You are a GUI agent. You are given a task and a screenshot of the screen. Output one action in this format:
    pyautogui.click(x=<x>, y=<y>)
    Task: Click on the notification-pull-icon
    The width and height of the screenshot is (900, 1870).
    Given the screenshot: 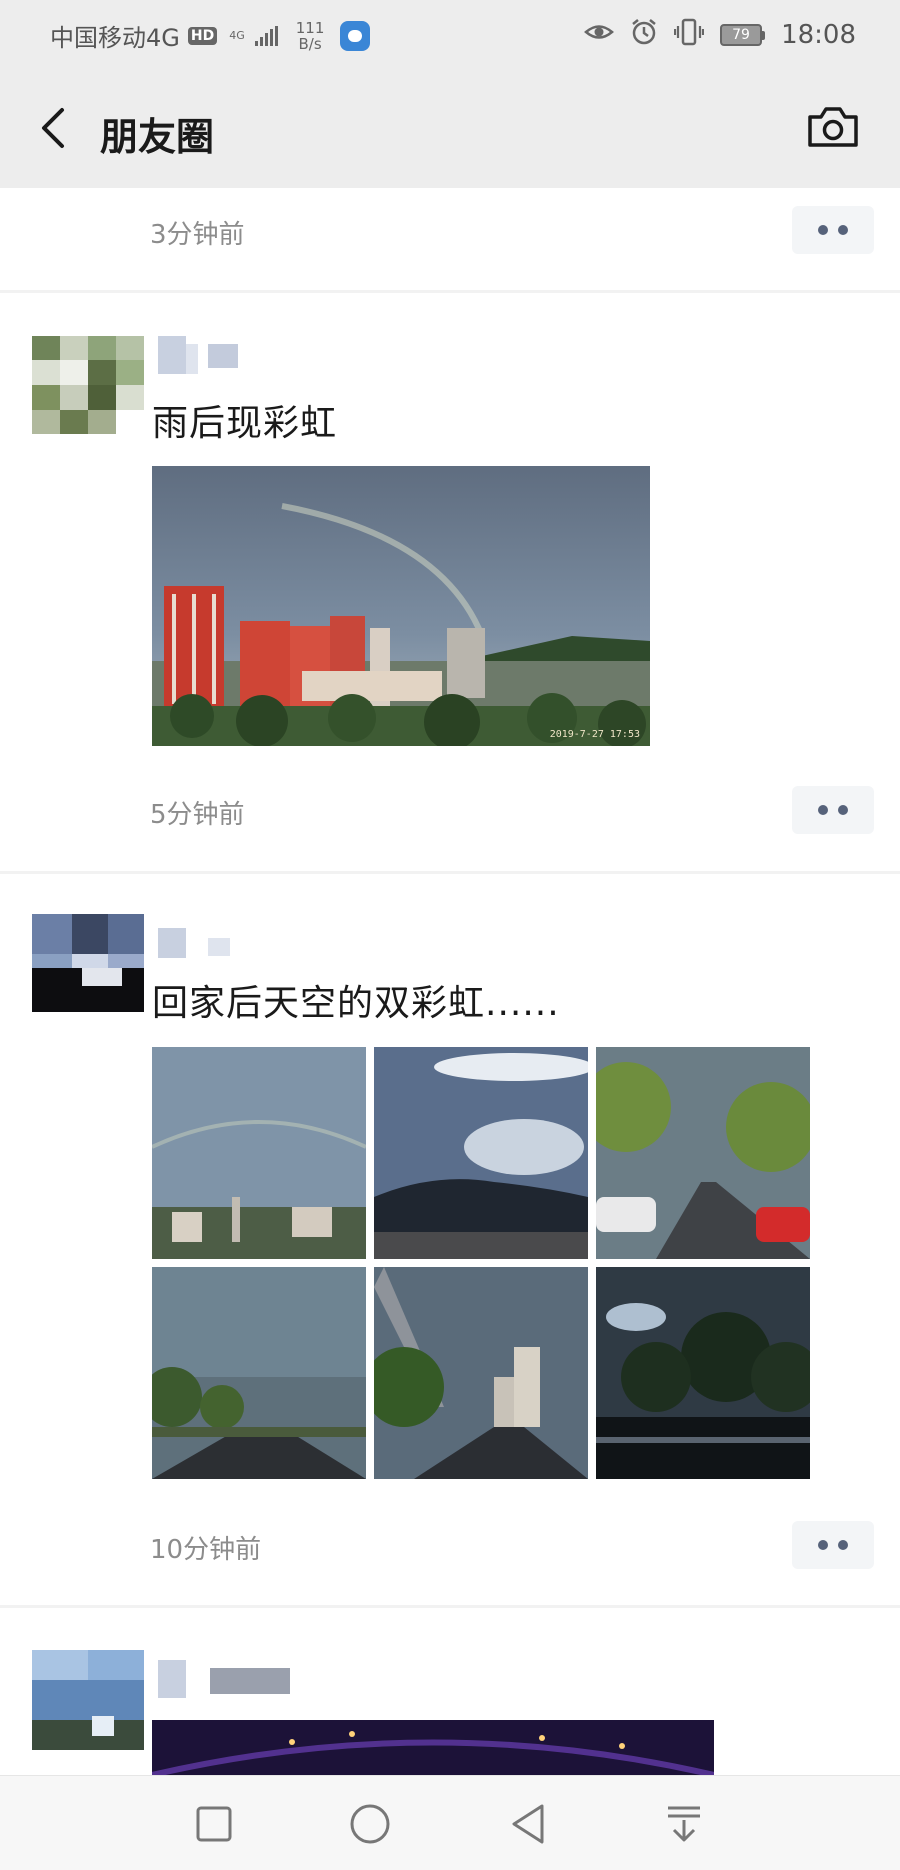 What is the action you would take?
    pyautogui.click(x=684, y=1824)
    